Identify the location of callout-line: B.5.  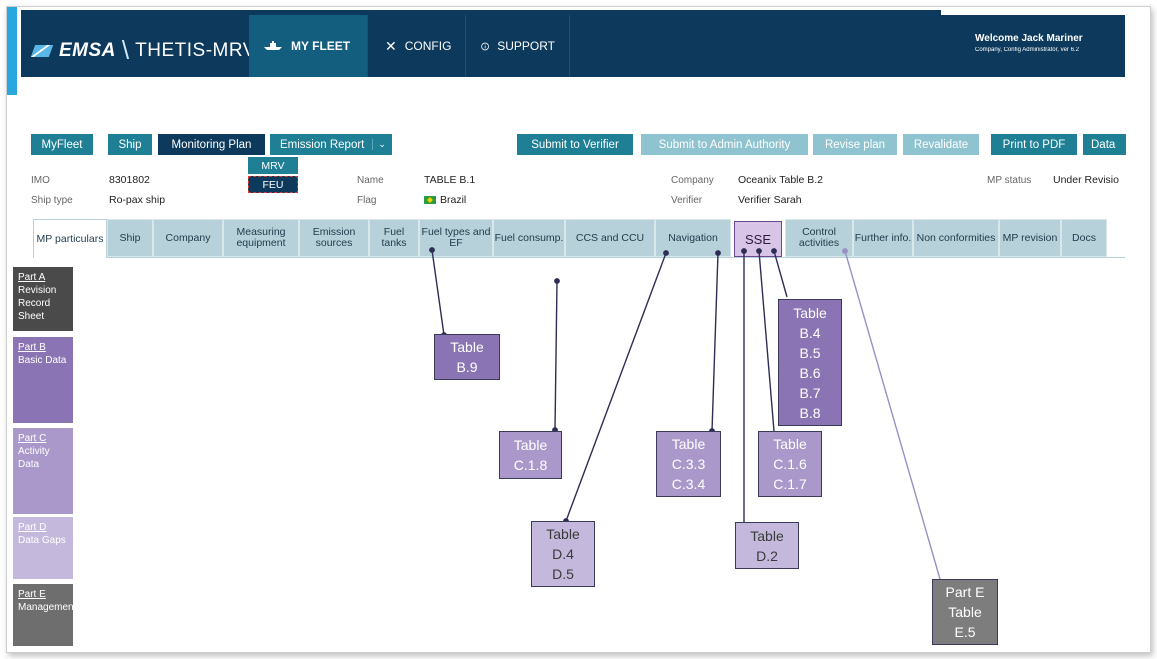
(810, 352).